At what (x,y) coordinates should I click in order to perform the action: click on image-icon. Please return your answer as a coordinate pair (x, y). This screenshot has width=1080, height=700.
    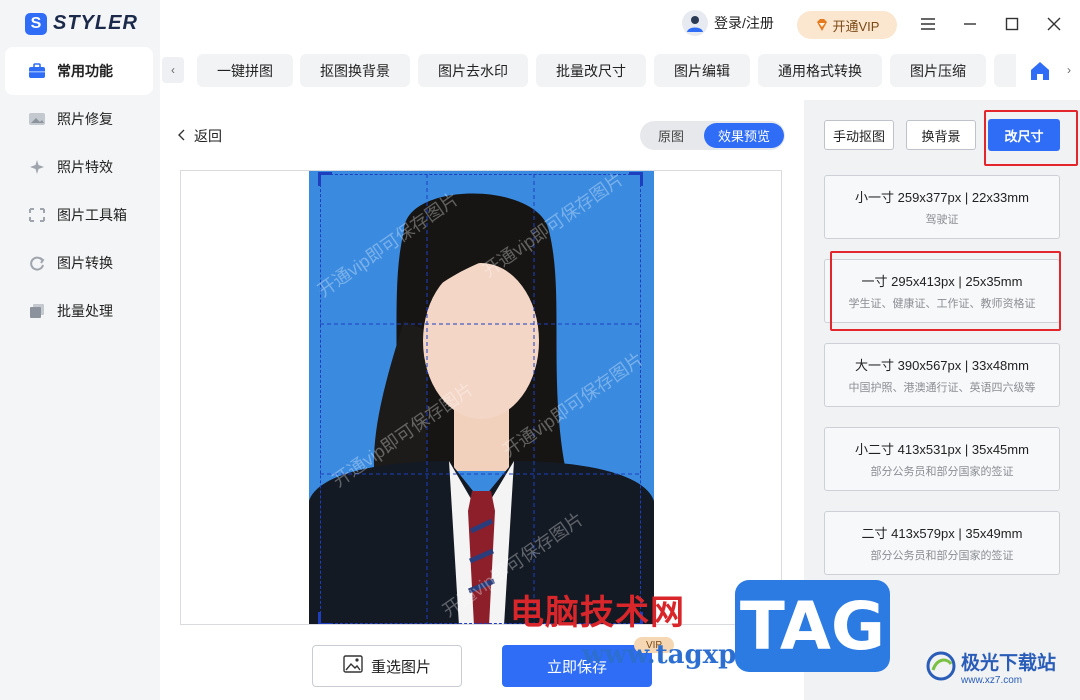
    Looking at the image, I should click on (353, 666).